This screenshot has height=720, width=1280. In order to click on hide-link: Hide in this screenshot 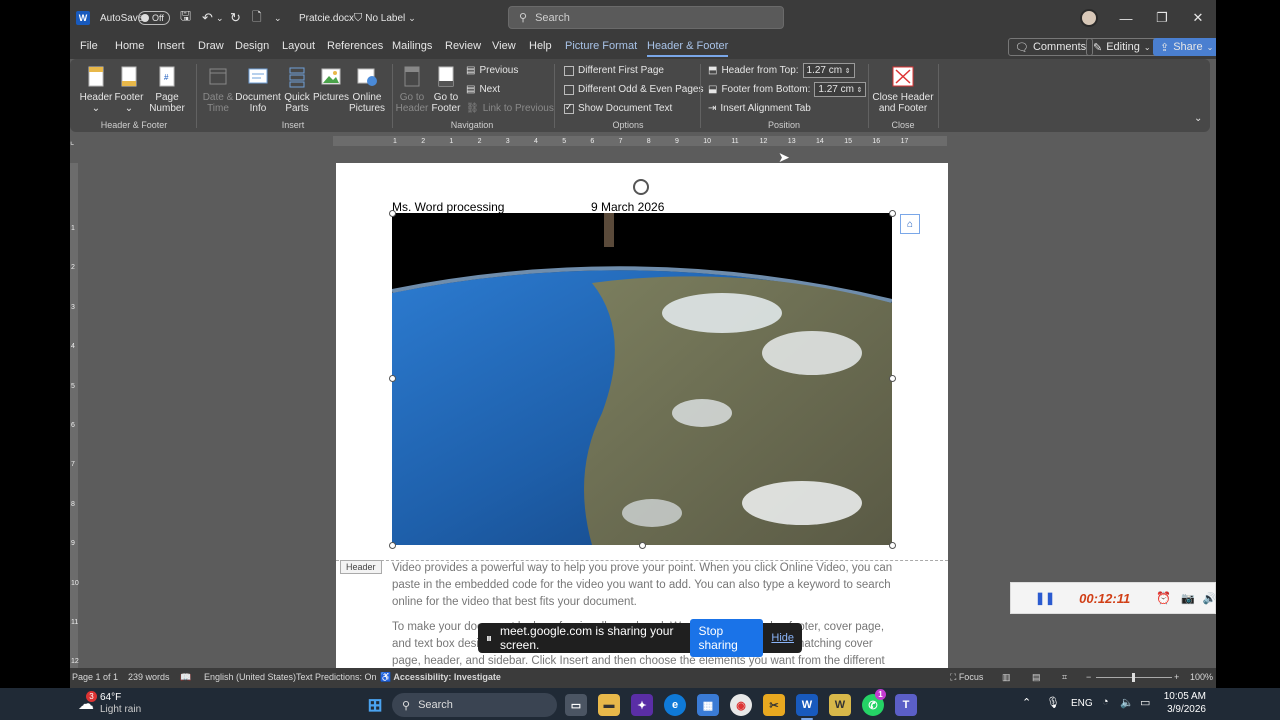, I will do `click(782, 638)`.